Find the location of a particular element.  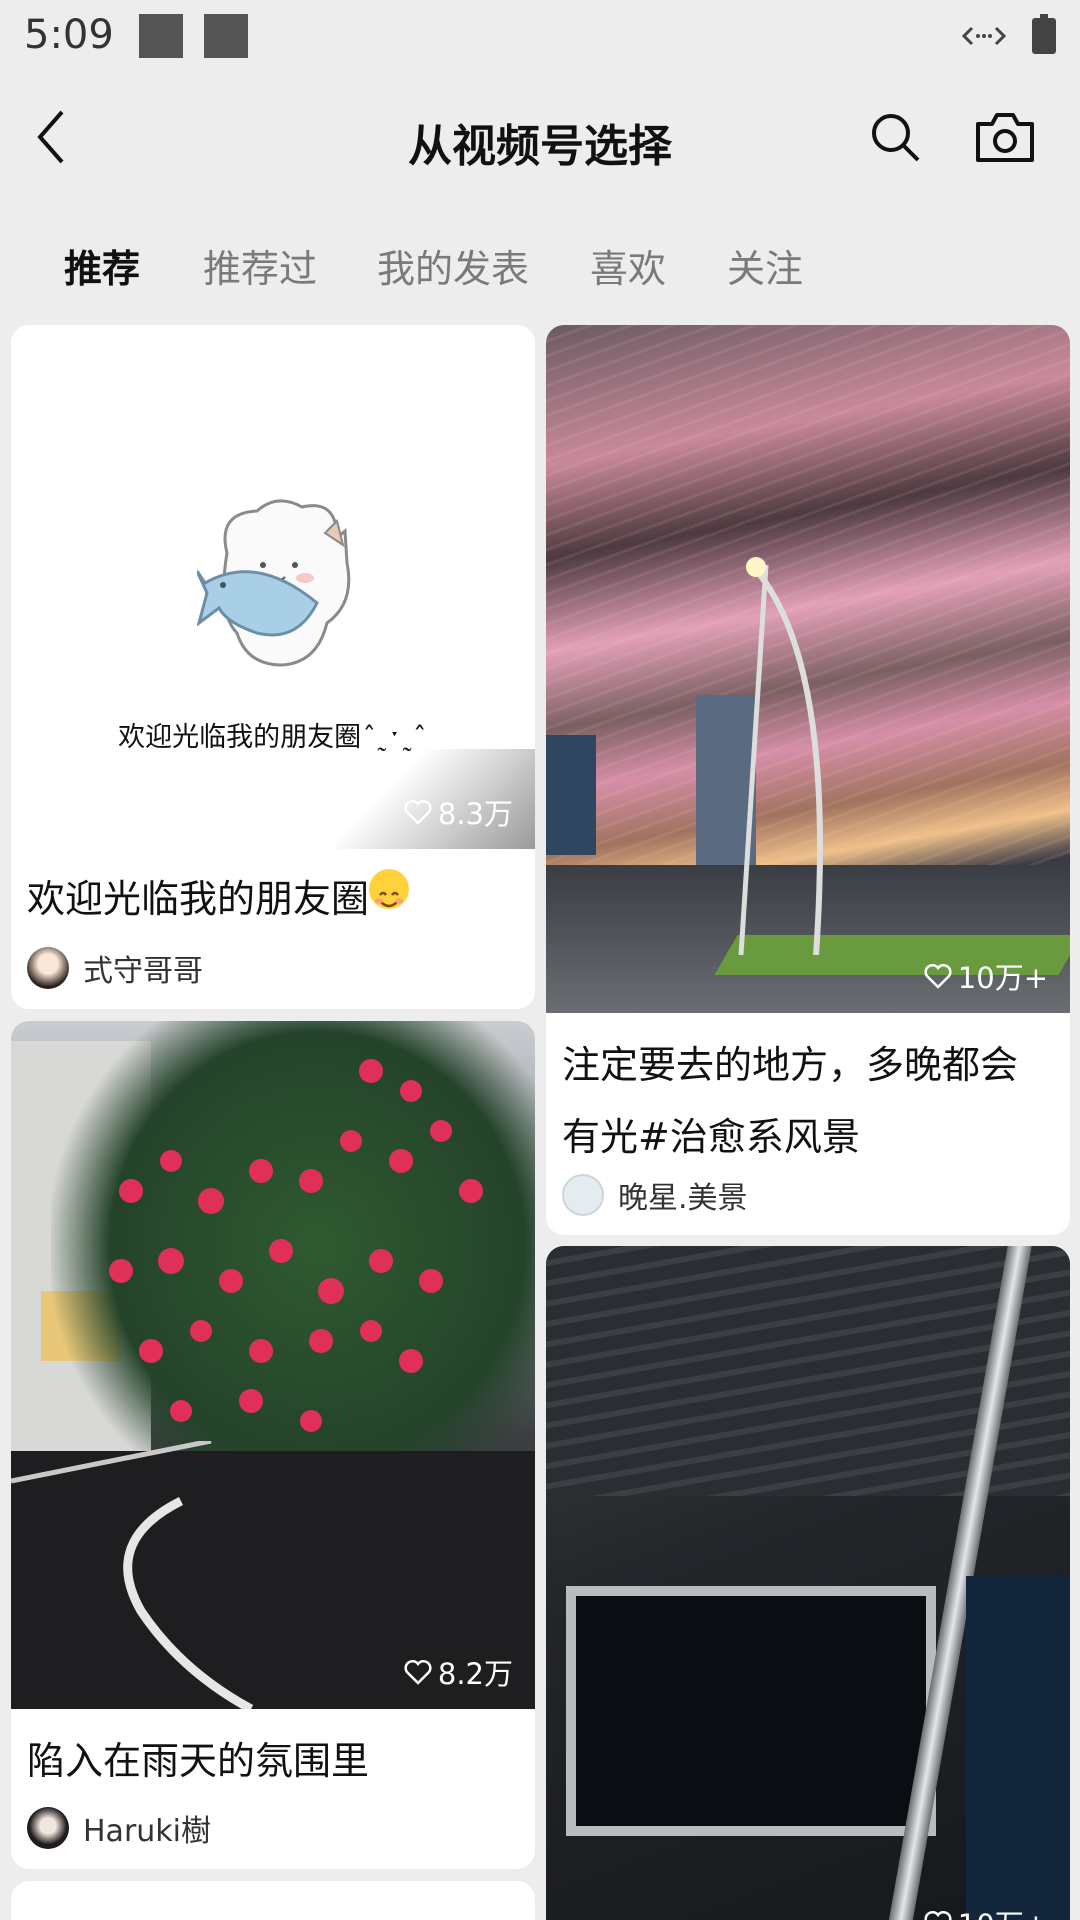

author-name: Haruki樹 is located at coordinates (147, 1831).